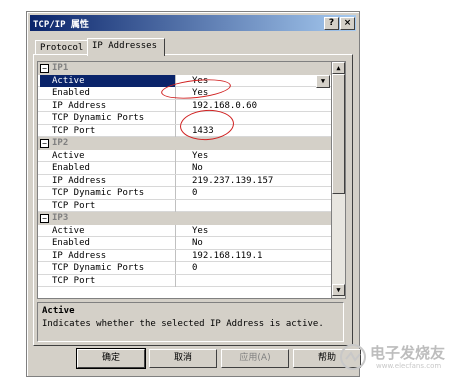 Image resolution: width=476 pixels, height=386 pixels. What do you see at coordinates (331, 23) in the screenshot?
I see `help-button: ?` at bounding box center [331, 23].